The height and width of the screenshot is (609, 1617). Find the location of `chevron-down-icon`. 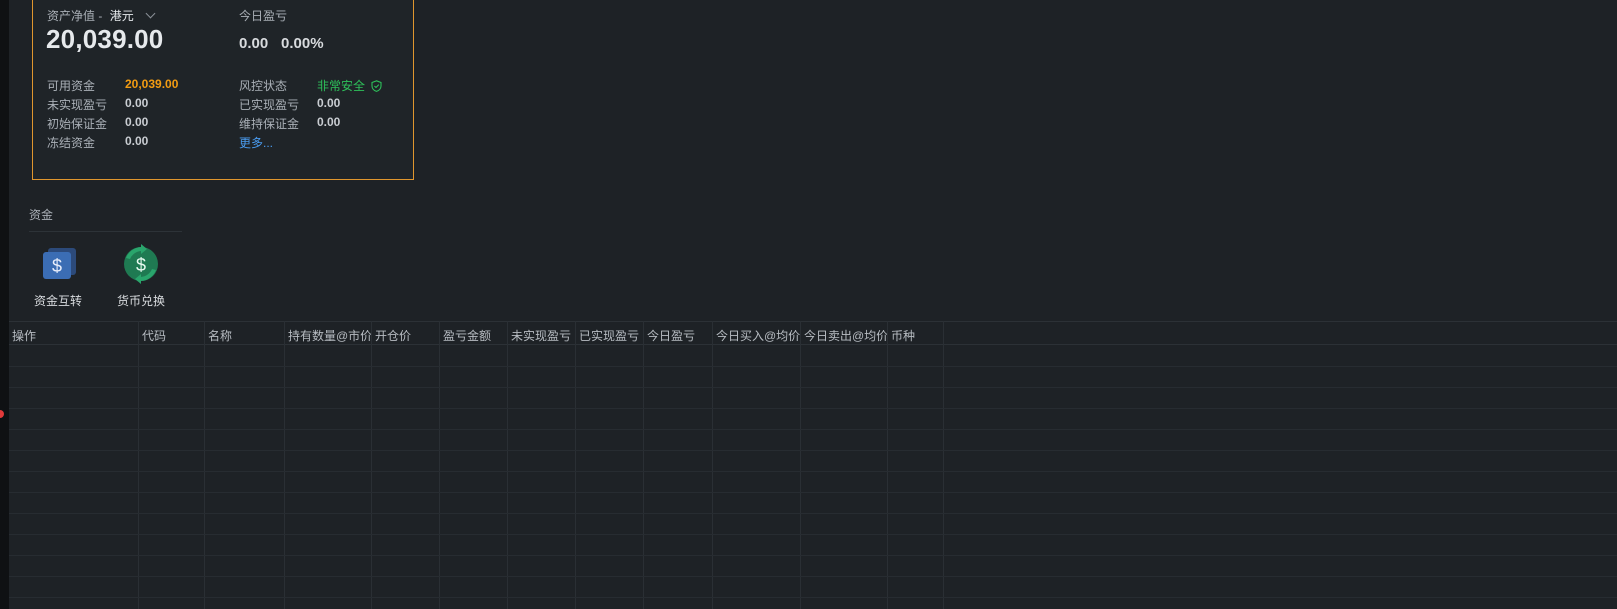

chevron-down-icon is located at coordinates (150, 13).